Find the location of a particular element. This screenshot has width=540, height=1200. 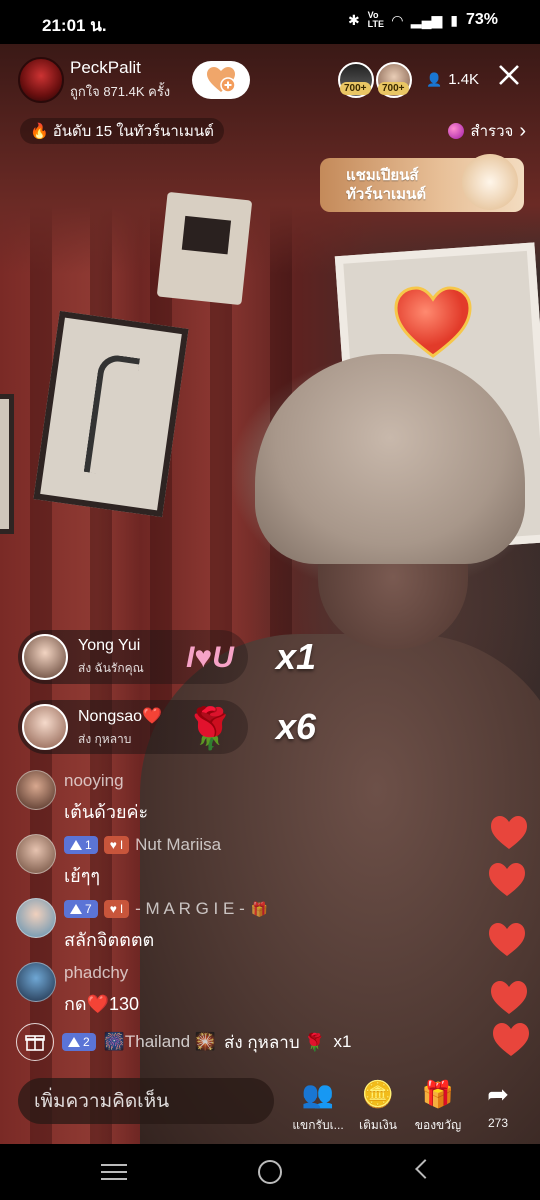

gift-badge-icon: 🎁 is located at coordinates (259, 908).